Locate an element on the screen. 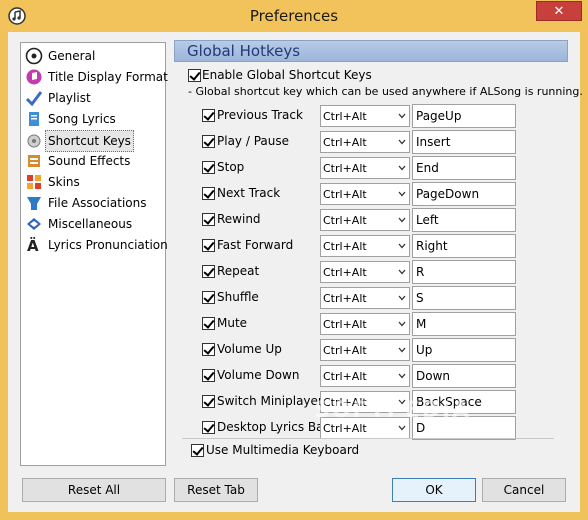  hotkey-row: Play / Pause Ctrl+Alt Insert is located at coordinates (294, 143).